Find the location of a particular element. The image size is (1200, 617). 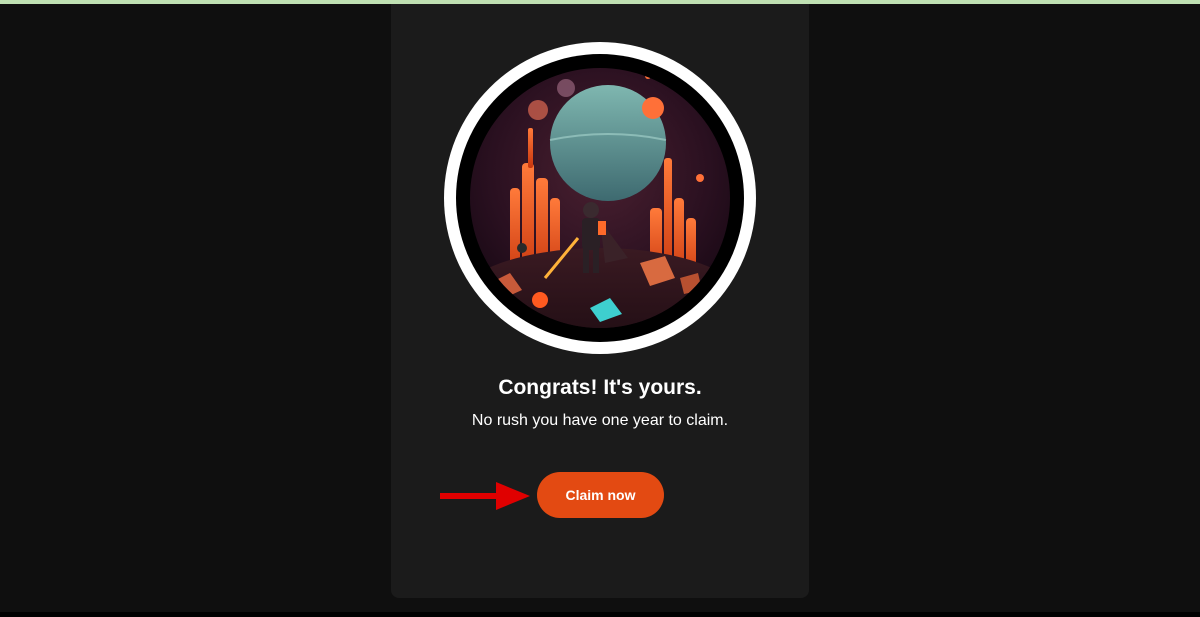

claim-now-button: Claim now is located at coordinates (600, 495).